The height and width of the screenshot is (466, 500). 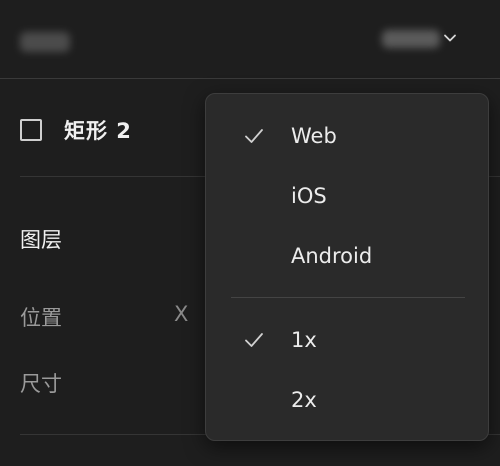 What do you see at coordinates (347, 342) in the screenshot?
I see `menu-item-1x: 1x` at bounding box center [347, 342].